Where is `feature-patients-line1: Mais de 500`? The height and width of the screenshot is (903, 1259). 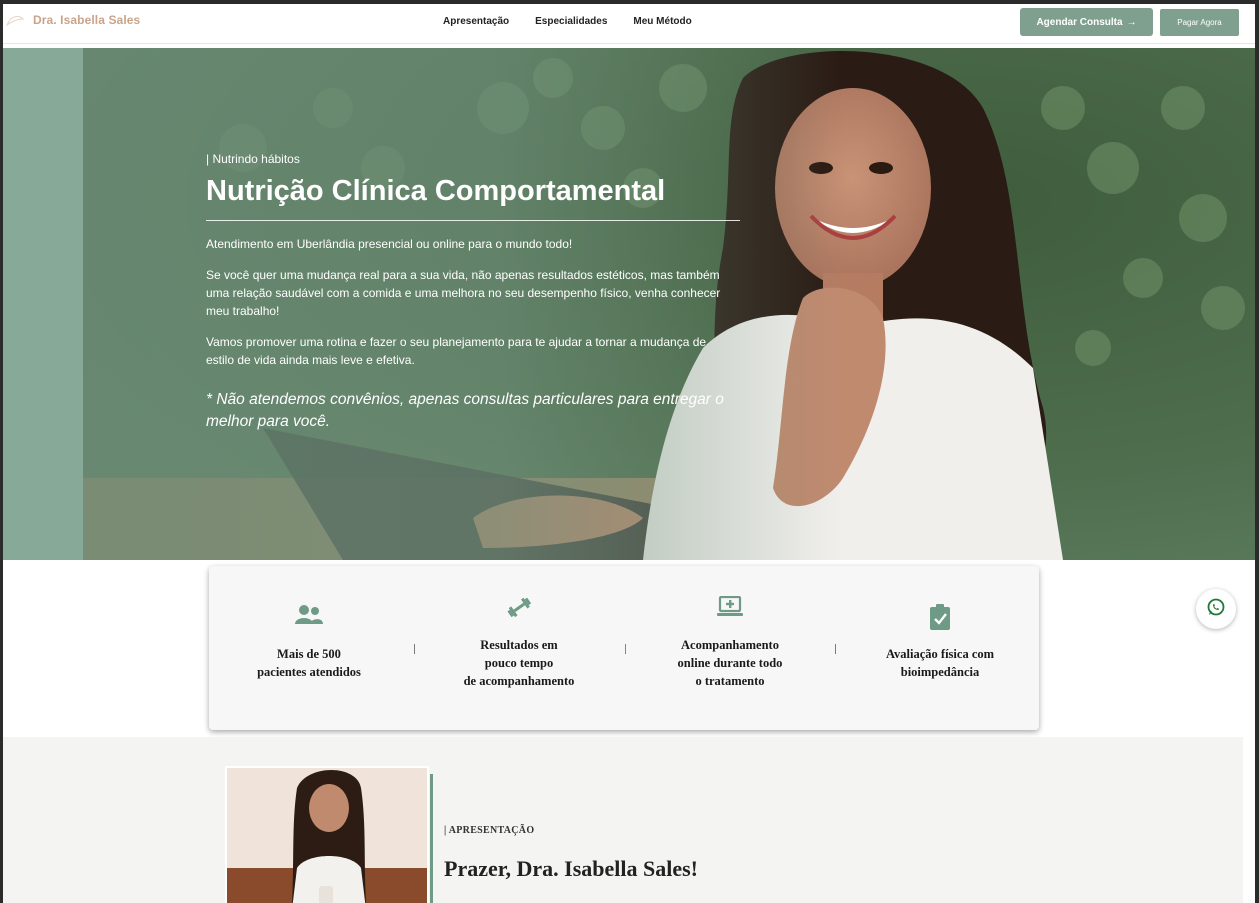
feature-patients-line1: Mais de 500 is located at coordinates (309, 654).